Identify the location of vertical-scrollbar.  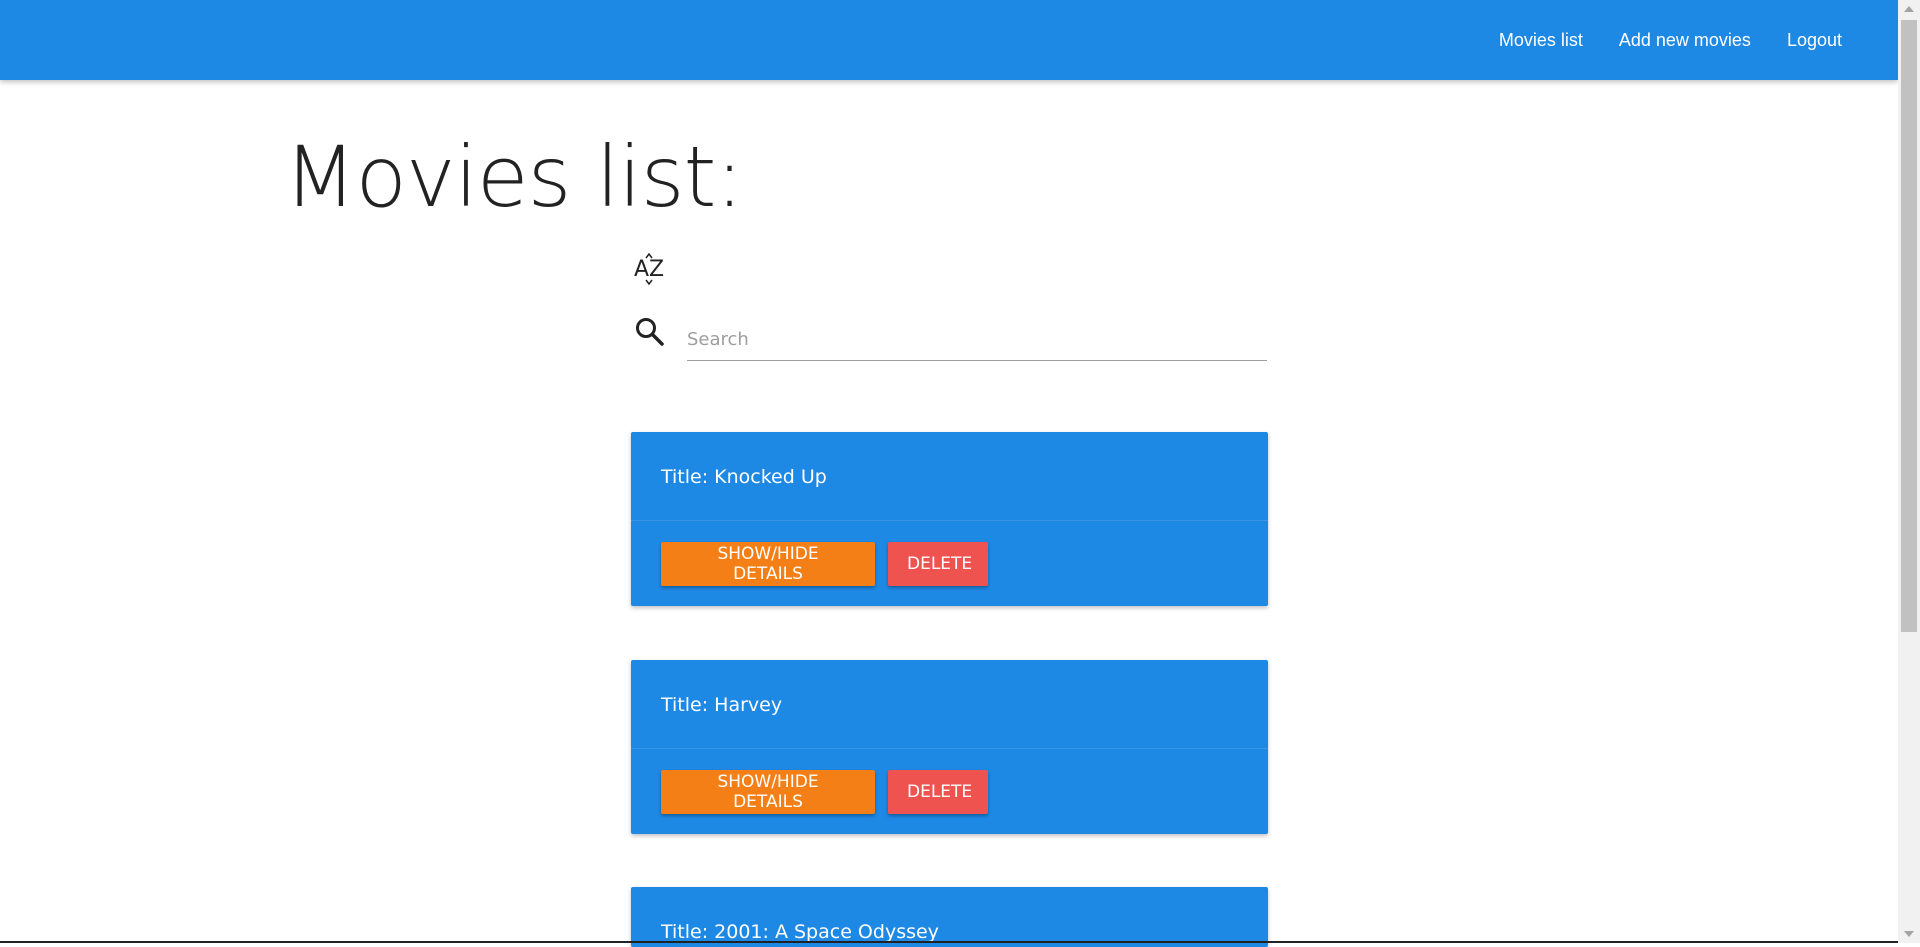
(1909, 471).